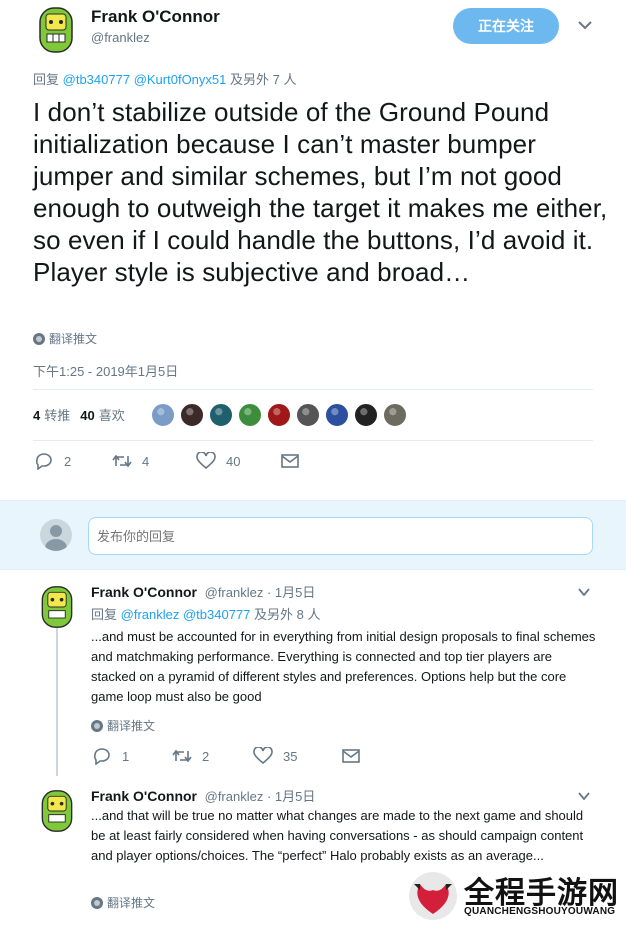  Describe the element at coordinates (233, 461) in the screenshot. I see `like-count: 40` at that location.